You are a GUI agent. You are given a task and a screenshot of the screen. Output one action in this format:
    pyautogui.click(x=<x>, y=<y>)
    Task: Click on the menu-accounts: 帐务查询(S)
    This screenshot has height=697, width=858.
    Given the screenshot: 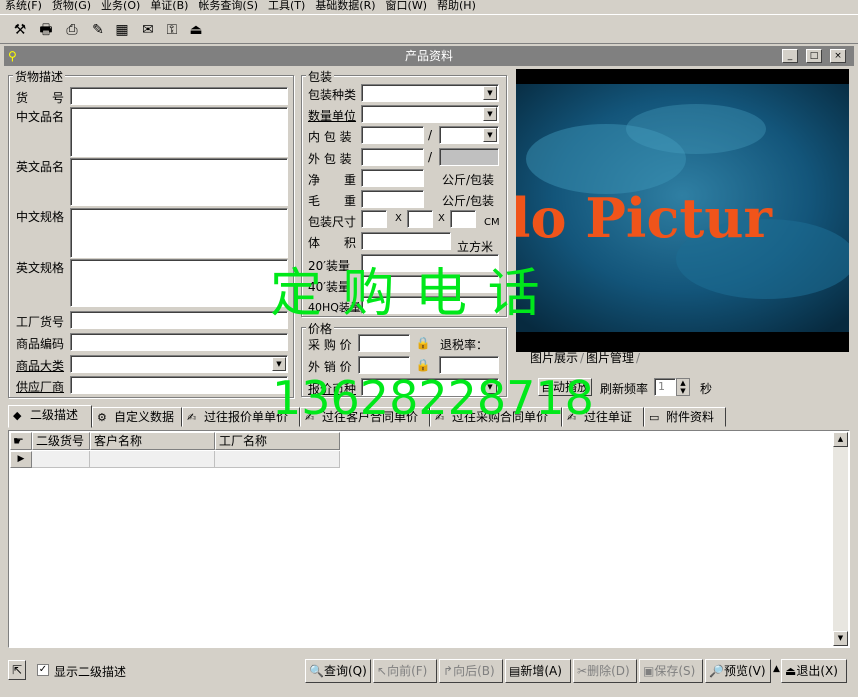 What is the action you would take?
    pyautogui.click(x=228, y=6)
    